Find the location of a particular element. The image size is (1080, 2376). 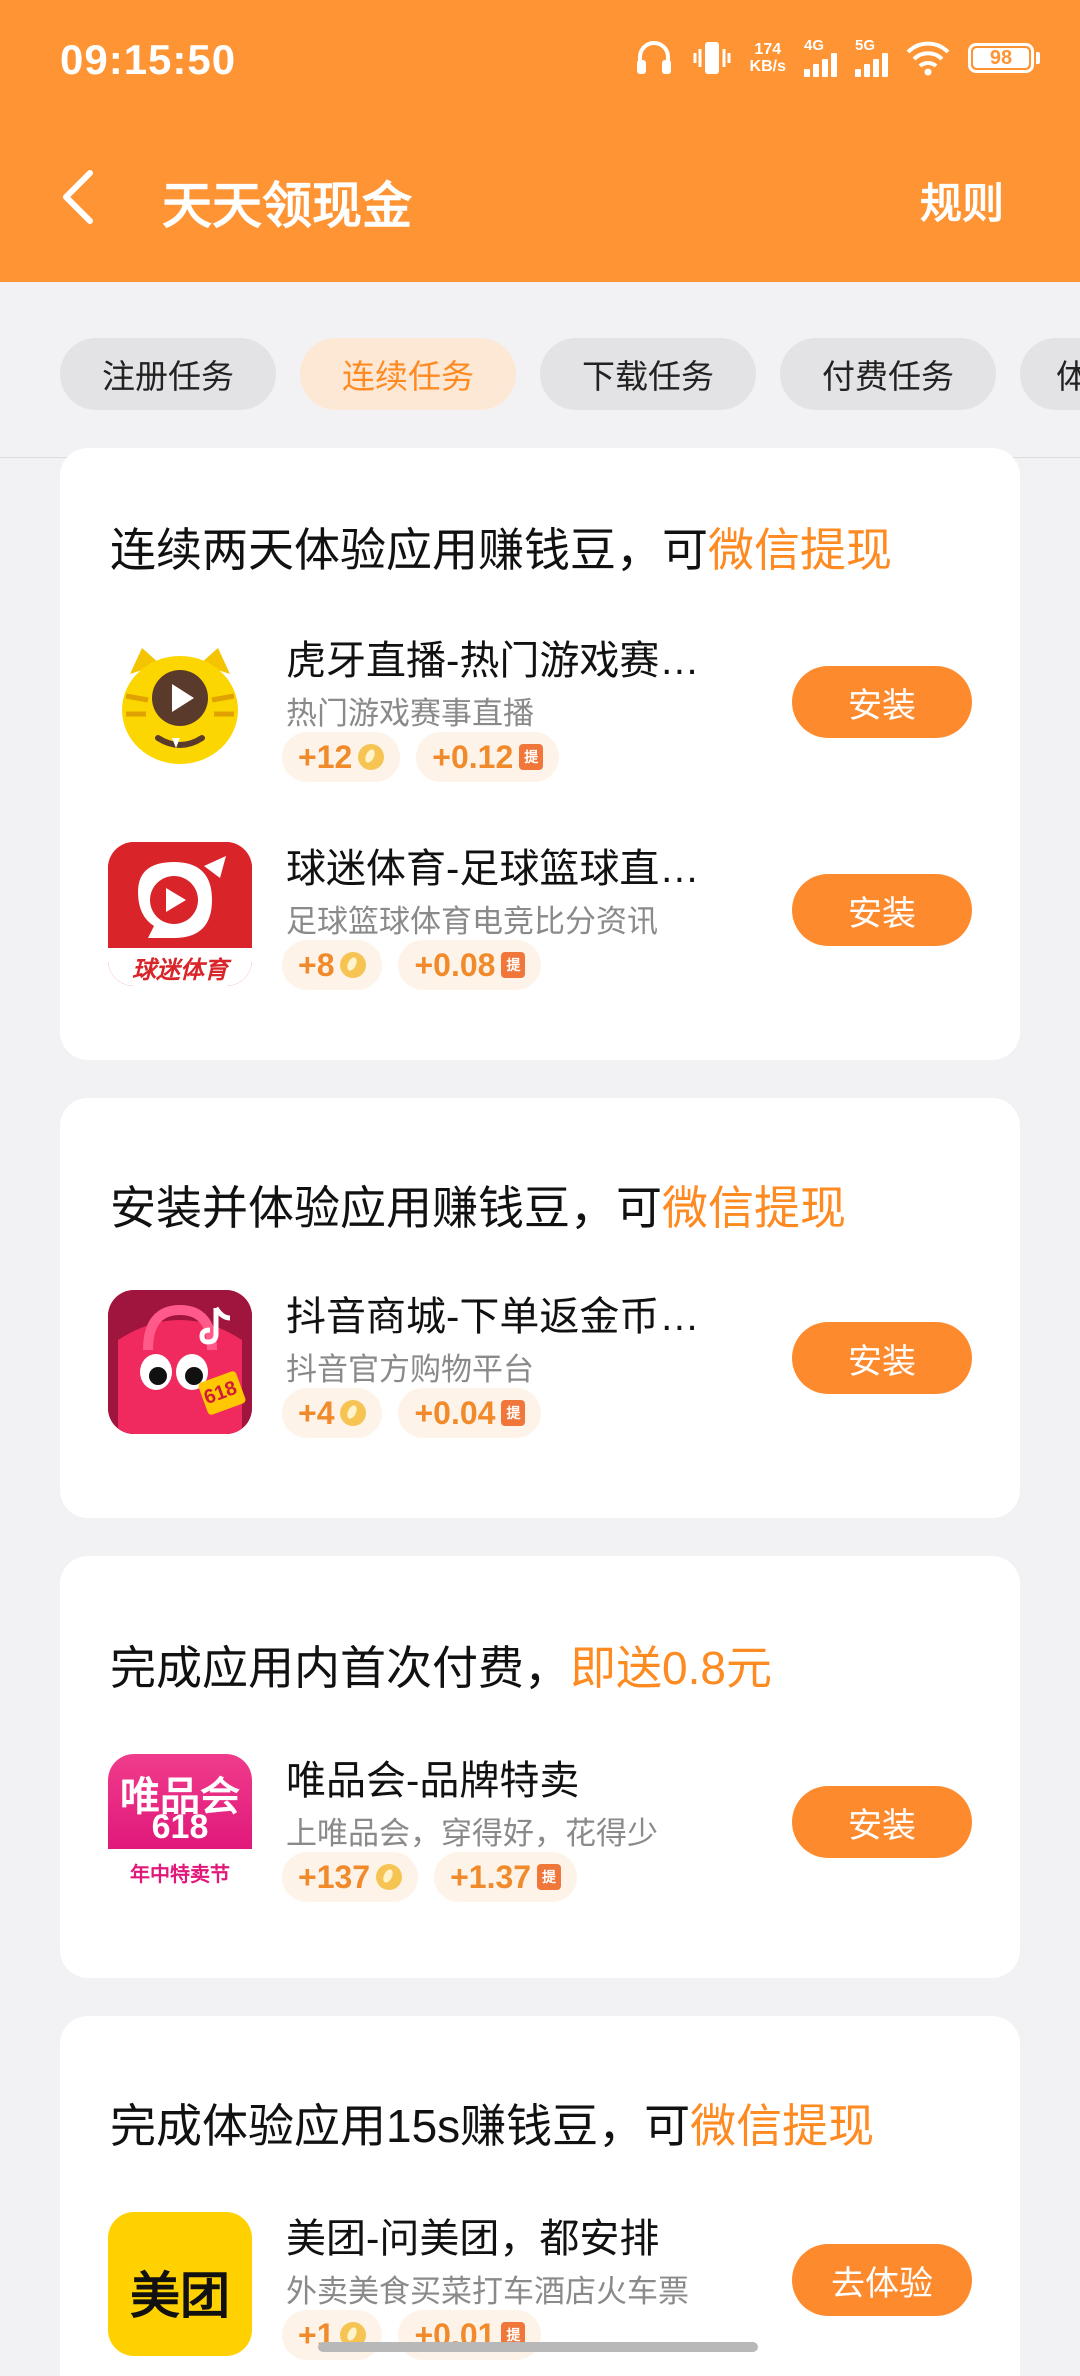

page-title: 天天领现金 is located at coordinates (287, 206).